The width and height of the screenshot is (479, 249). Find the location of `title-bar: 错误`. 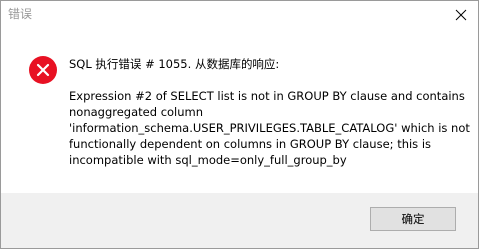

title-bar: 错误 is located at coordinates (239, 15).